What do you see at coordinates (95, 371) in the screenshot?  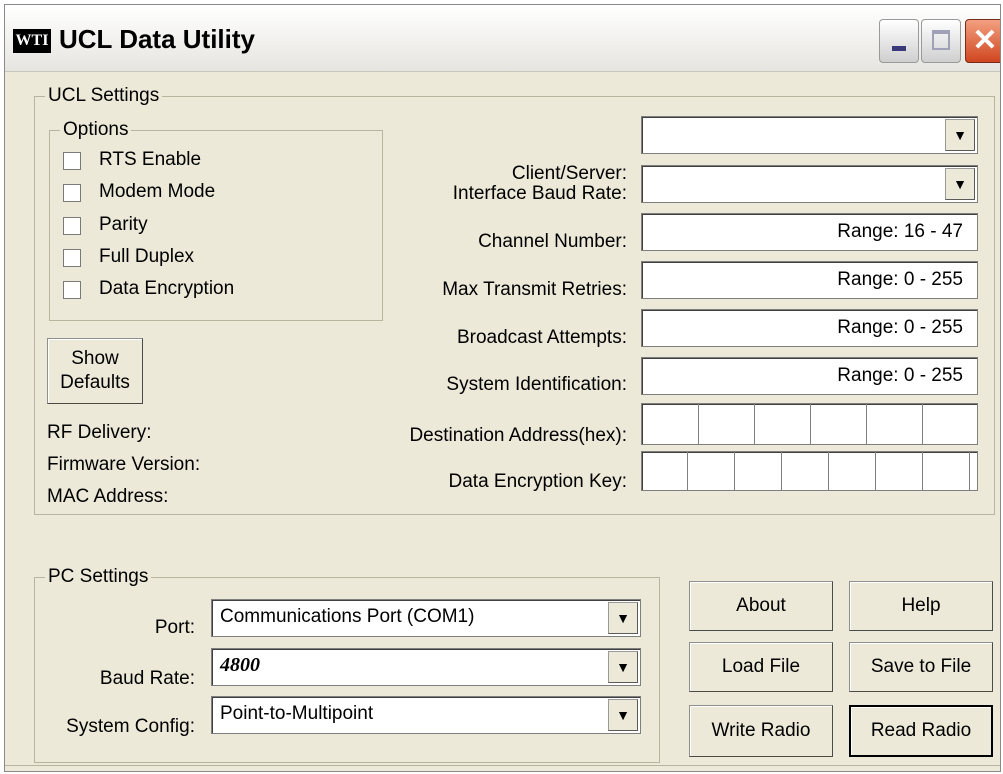 I see `show-defaults-button: Show Defaults` at bounding box center [95, 371].